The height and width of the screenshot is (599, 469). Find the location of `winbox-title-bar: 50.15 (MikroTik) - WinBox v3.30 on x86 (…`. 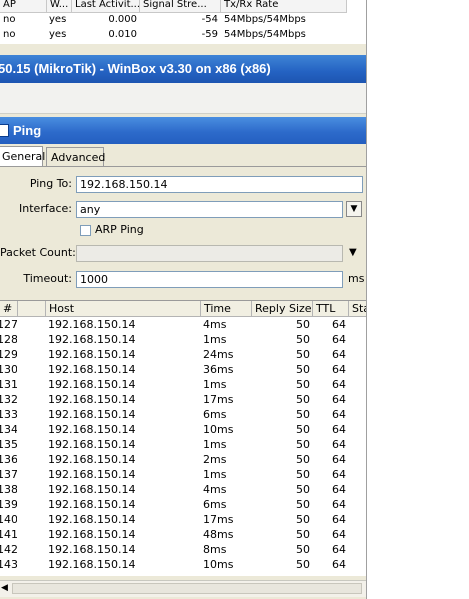

winbox-title-bar: 50.15 (MikroTik) - WinBox v3.30 on x86 (… is located at coordinates (183, 69).